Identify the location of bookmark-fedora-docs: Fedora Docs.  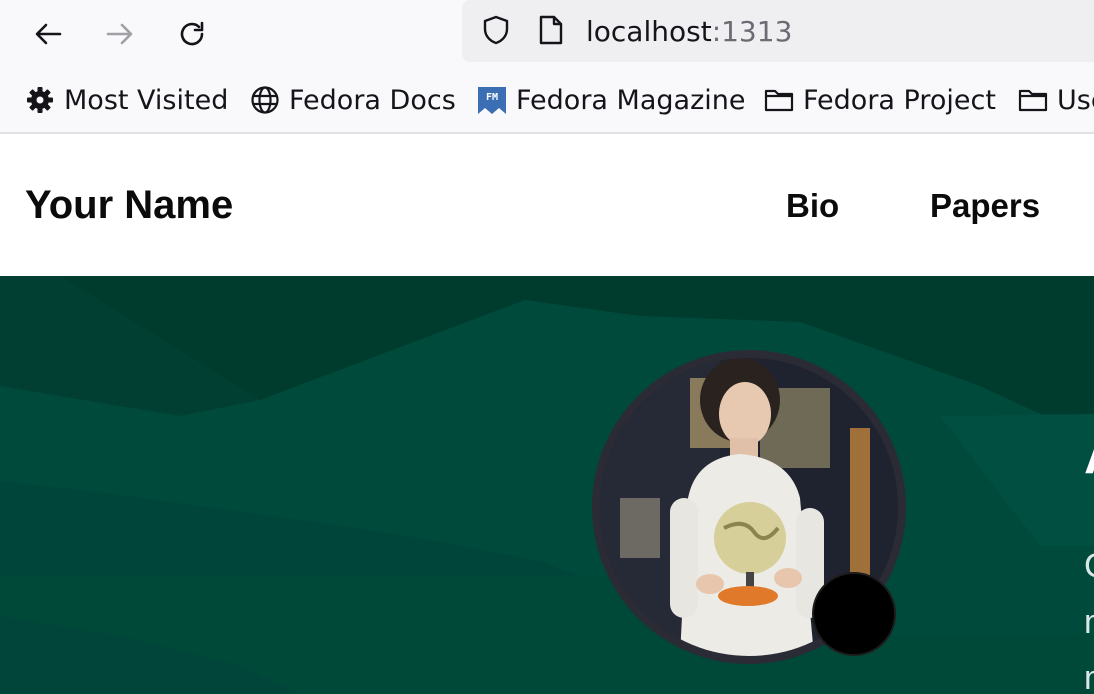
(353, 100).